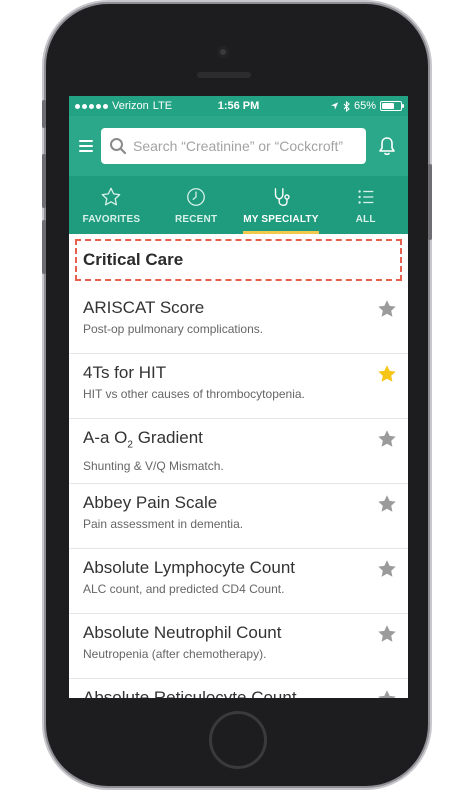 The width and height of the screenshot is (474, 790). What do you see at coordinates (281, 219) in the screenshot?
I see `tab-my-specialty-label: MY SPECIALTY` at bounding box center [281, 219].